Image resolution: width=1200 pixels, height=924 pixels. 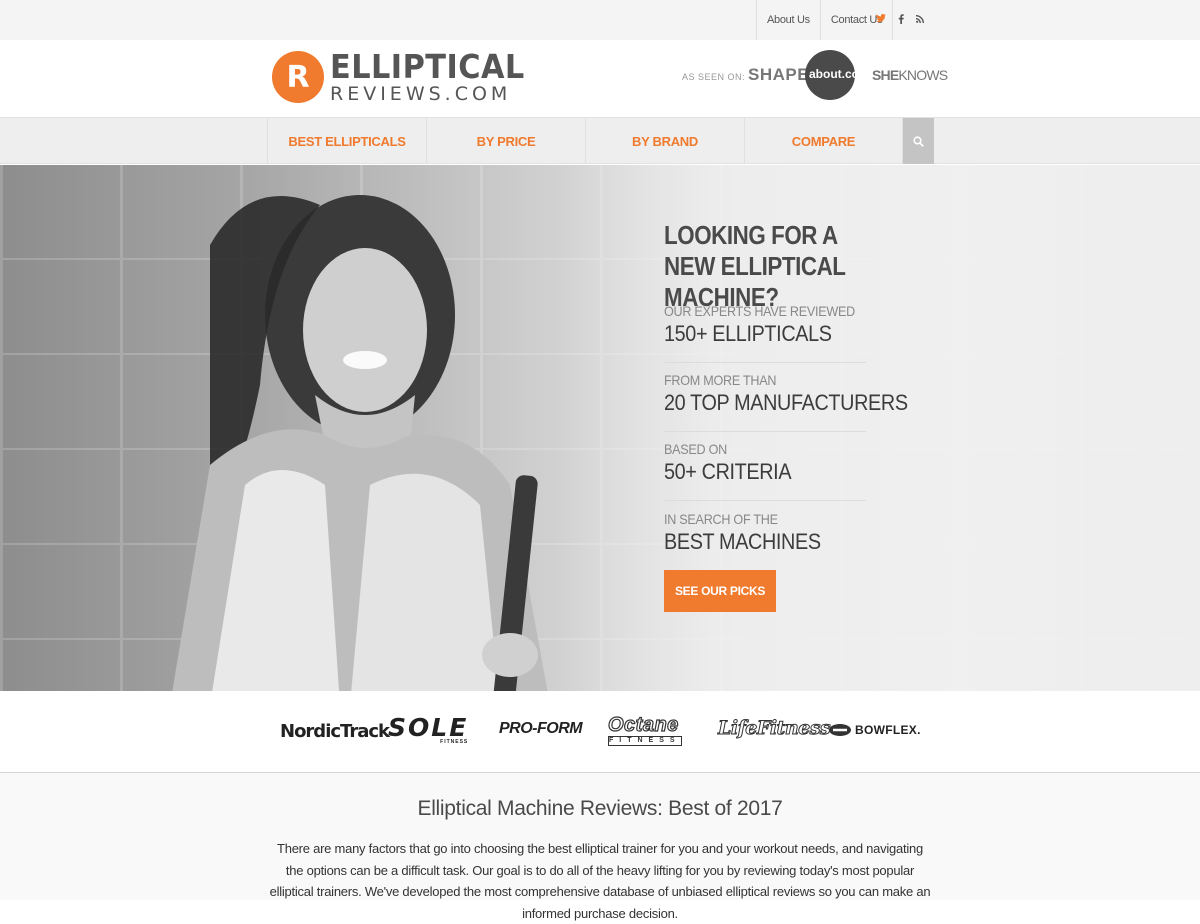 I want to click on sole-logo-text: SOLE, so click(x=428, y=727).